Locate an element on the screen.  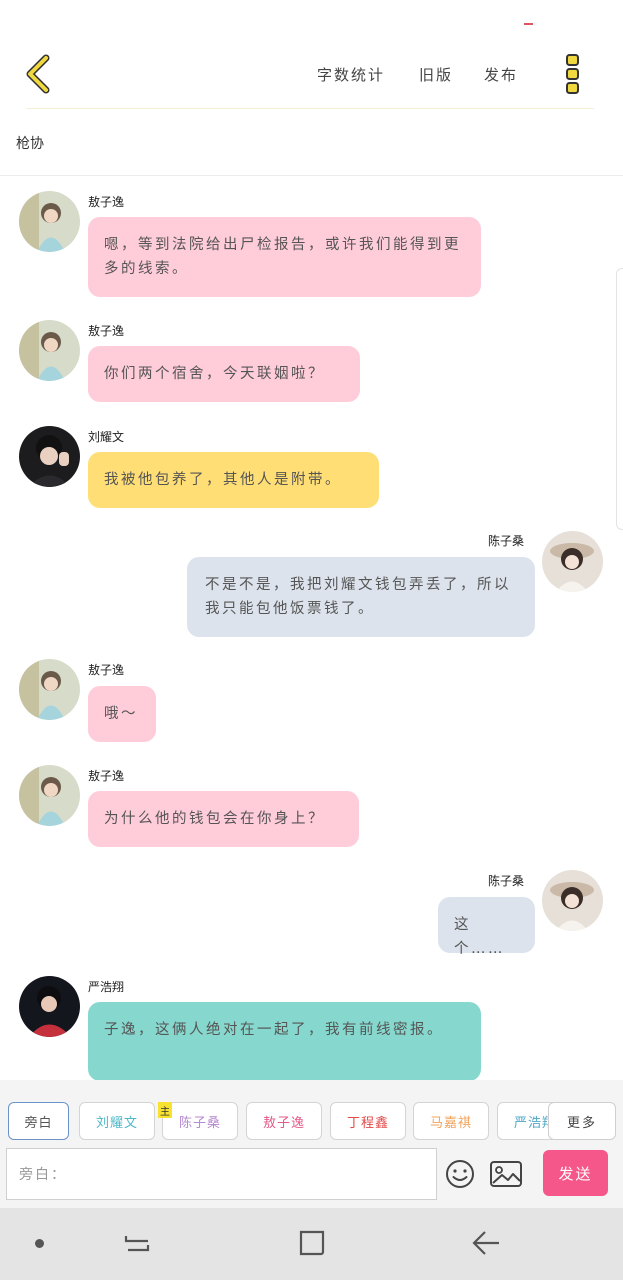
message-bubble: 为什么他的钱包会在你身上？ is located at coordinates (223, 819).